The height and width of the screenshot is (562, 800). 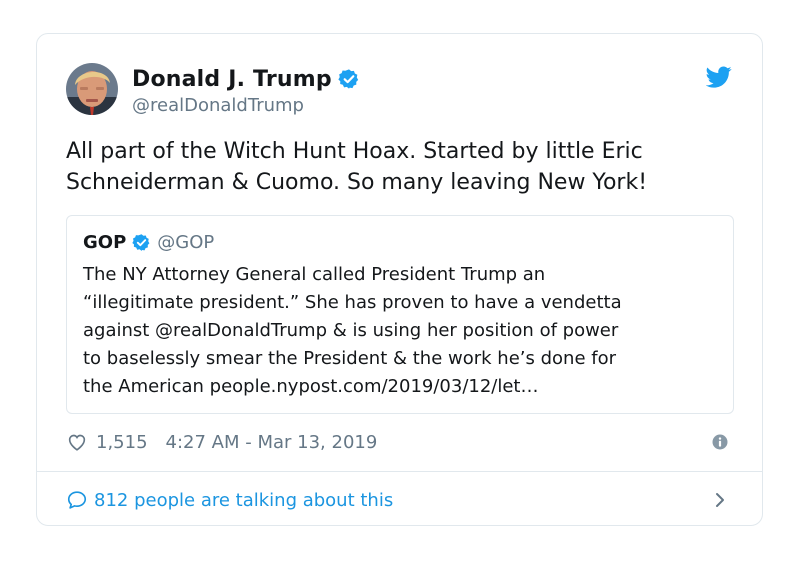 I want to click on quoted-author-handle: @GOP, so click(x=186, y=242).